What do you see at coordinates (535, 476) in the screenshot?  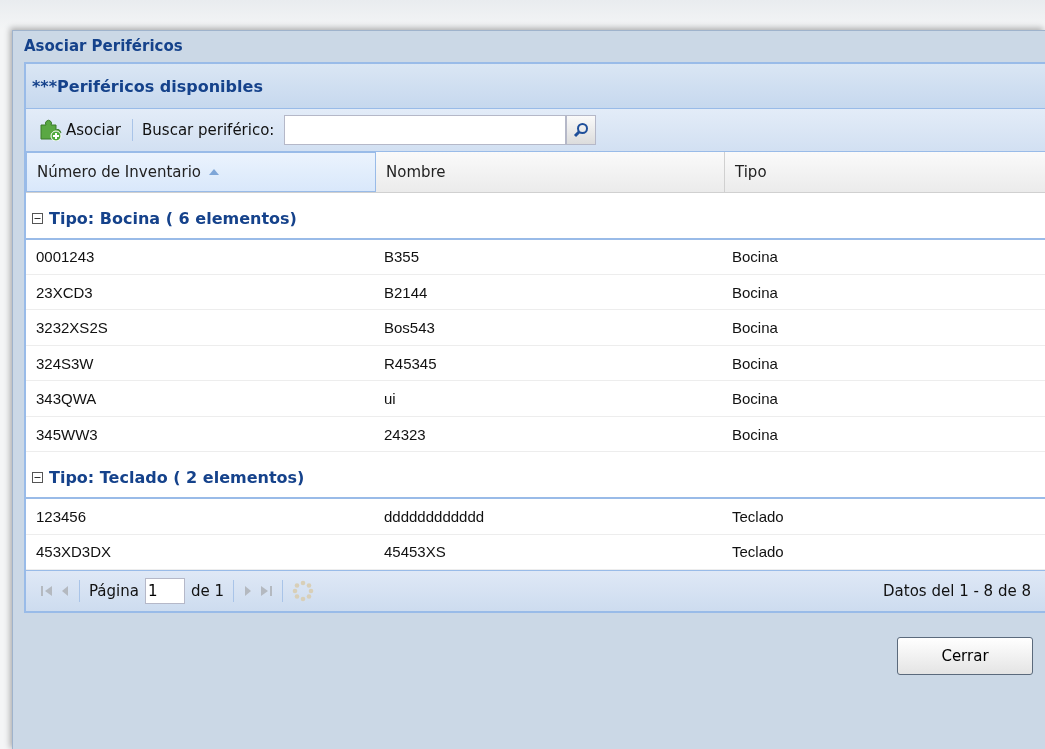 I see `group-header: Tipo: Teclado ( 2 elementos)` at bounding box center [535, 476].